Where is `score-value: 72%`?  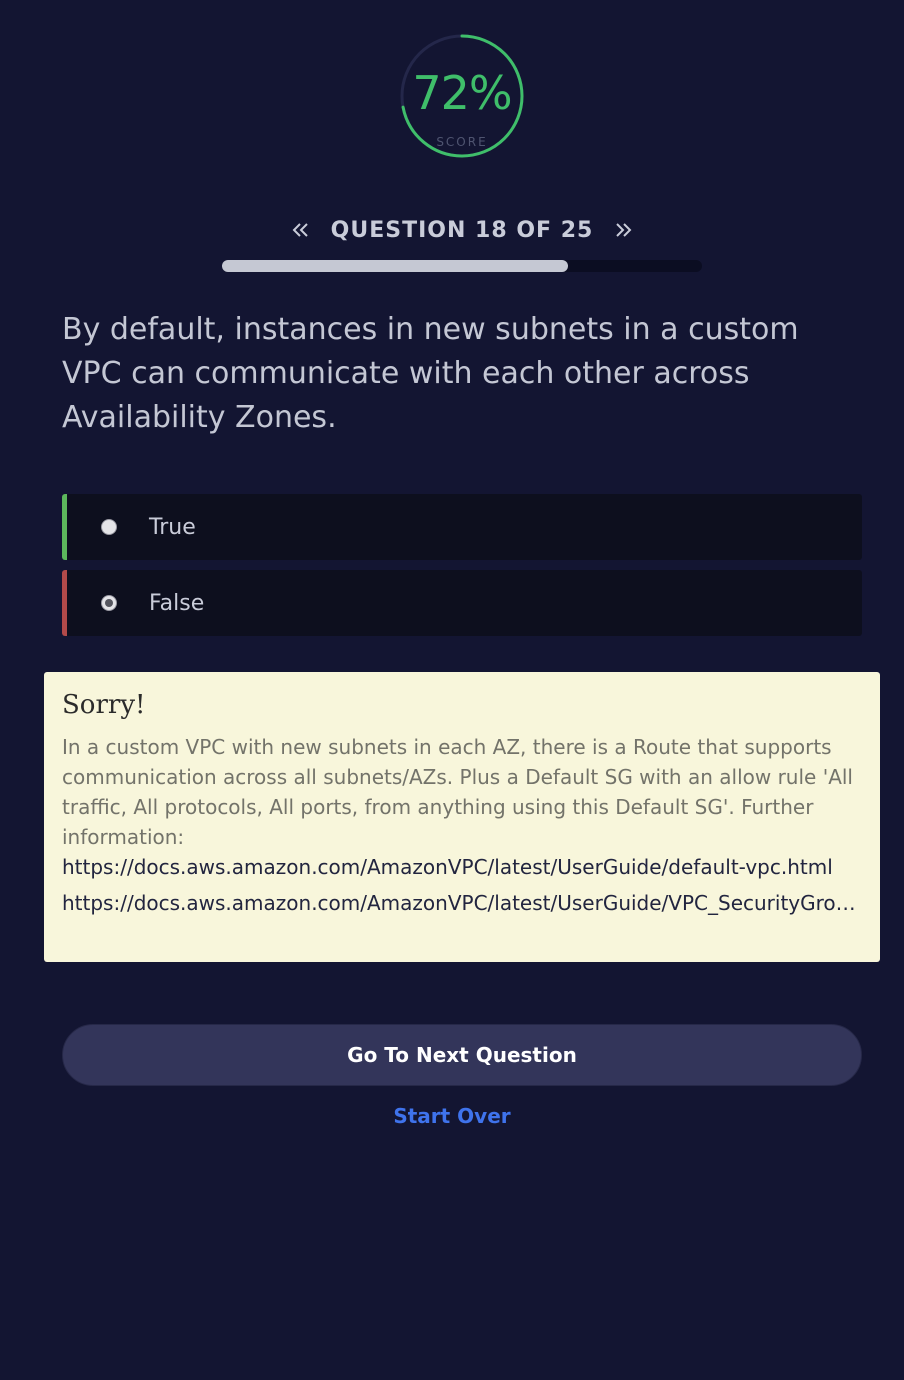
score-value: 72% is located at coordinates (462, 93).